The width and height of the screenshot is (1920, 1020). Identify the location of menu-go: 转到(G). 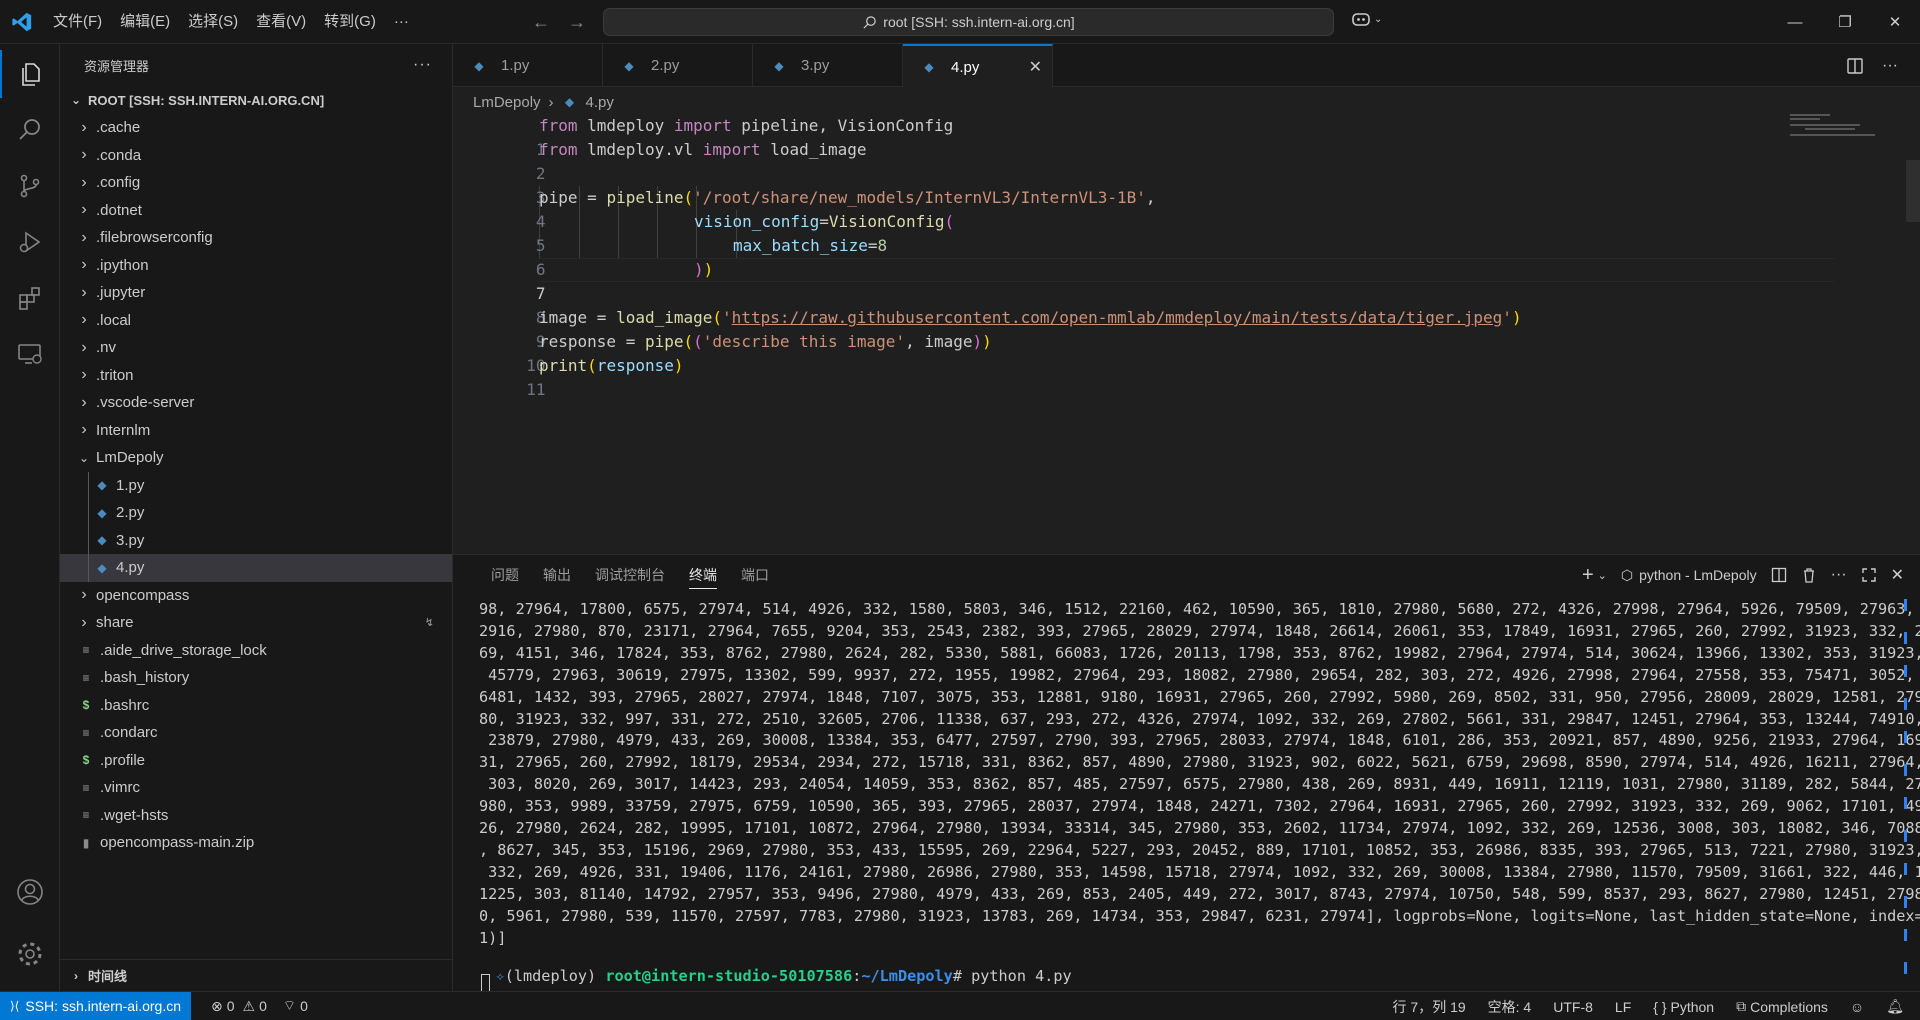
(350, 22).